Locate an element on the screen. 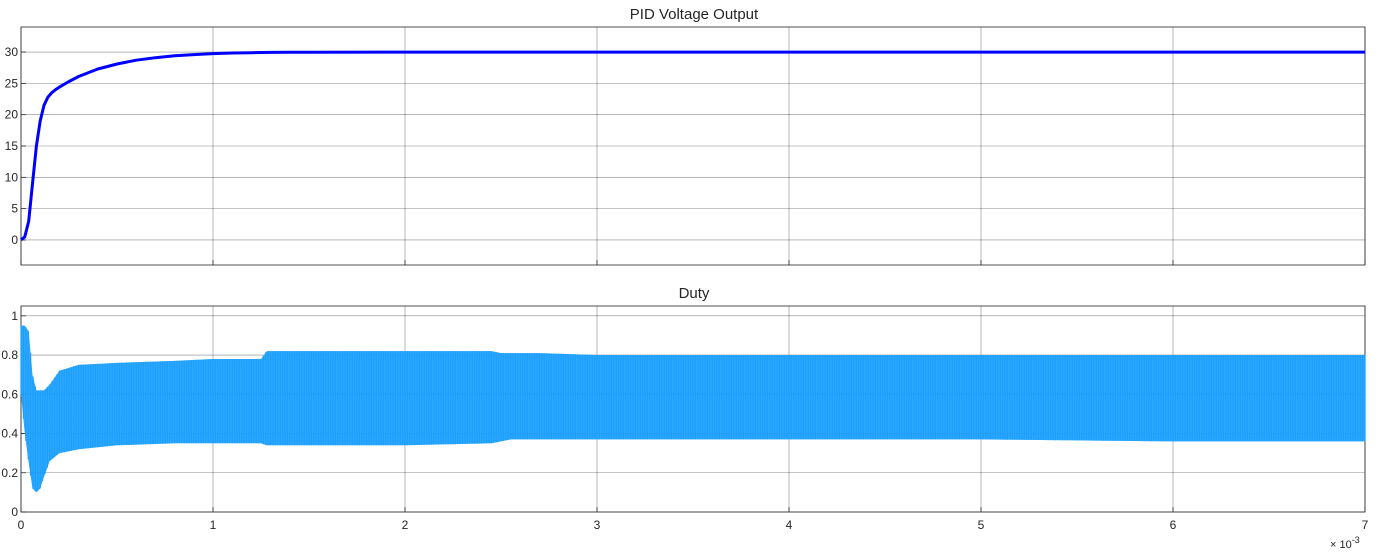  top-y-tick-label: 30 is located at coordinates (12, 52).